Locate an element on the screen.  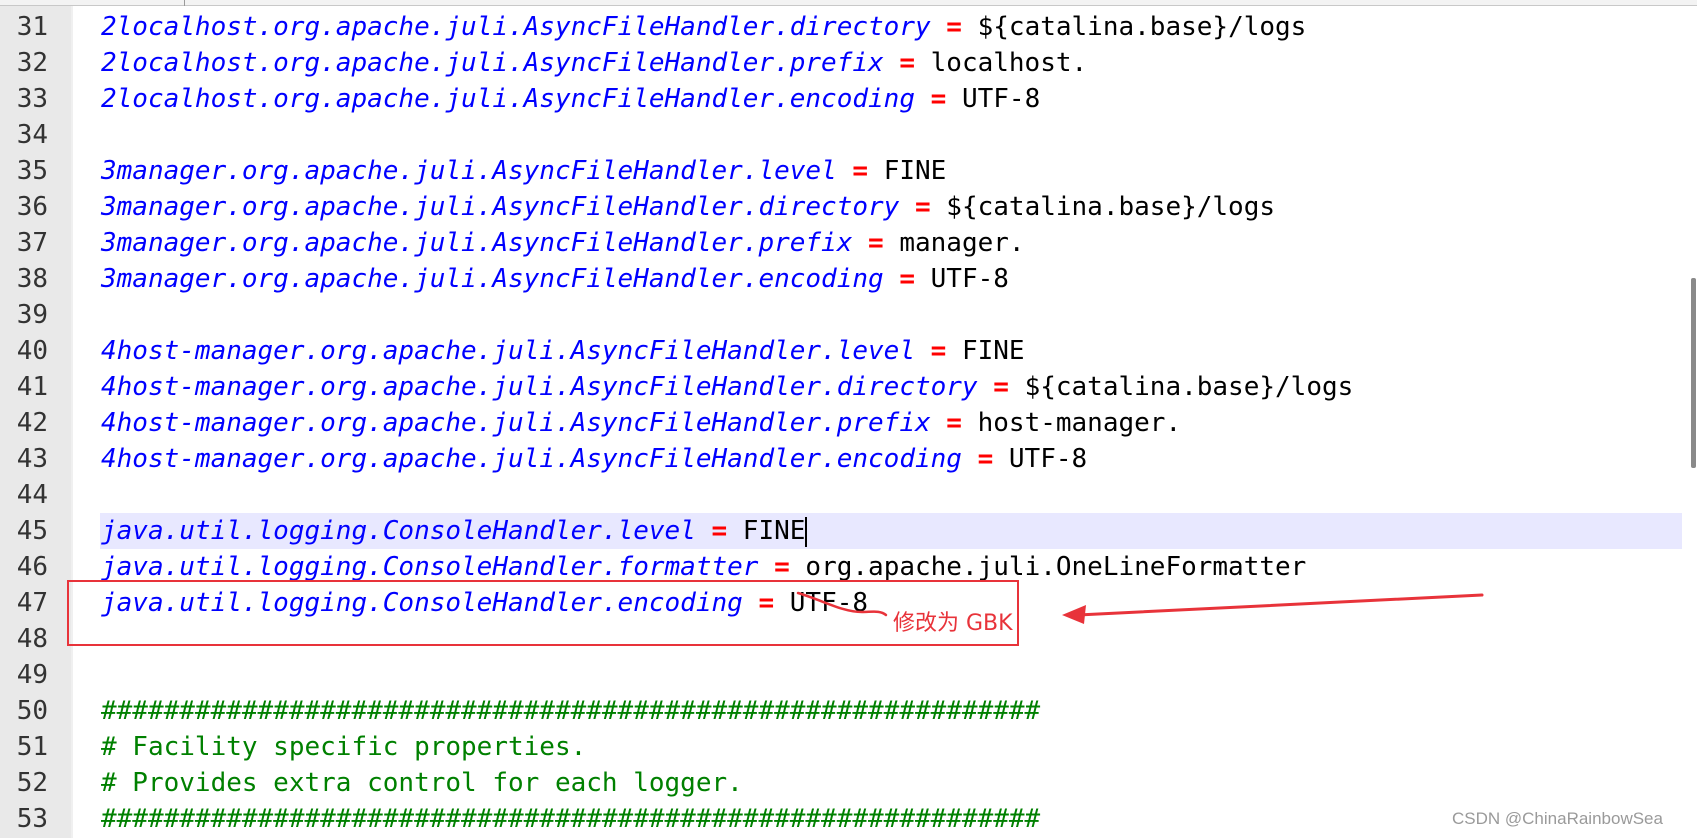
watermark: CSDN @ChinaRainbowSea is located at coordinates (1557, 818).